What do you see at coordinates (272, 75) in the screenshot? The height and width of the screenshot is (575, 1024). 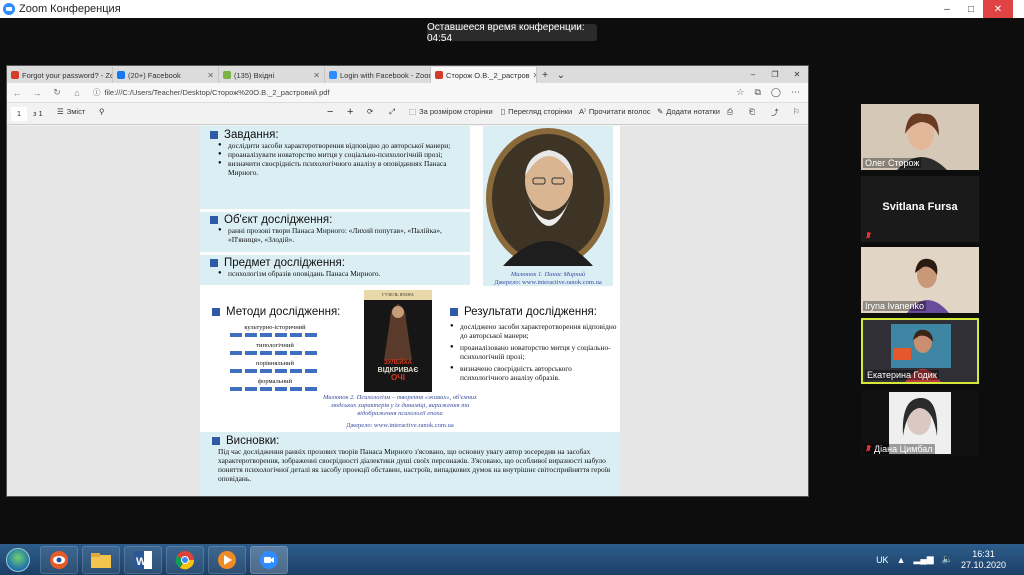 I see `browser-tab: (135) Вхідні ✕` at bounding box center [272, 75].